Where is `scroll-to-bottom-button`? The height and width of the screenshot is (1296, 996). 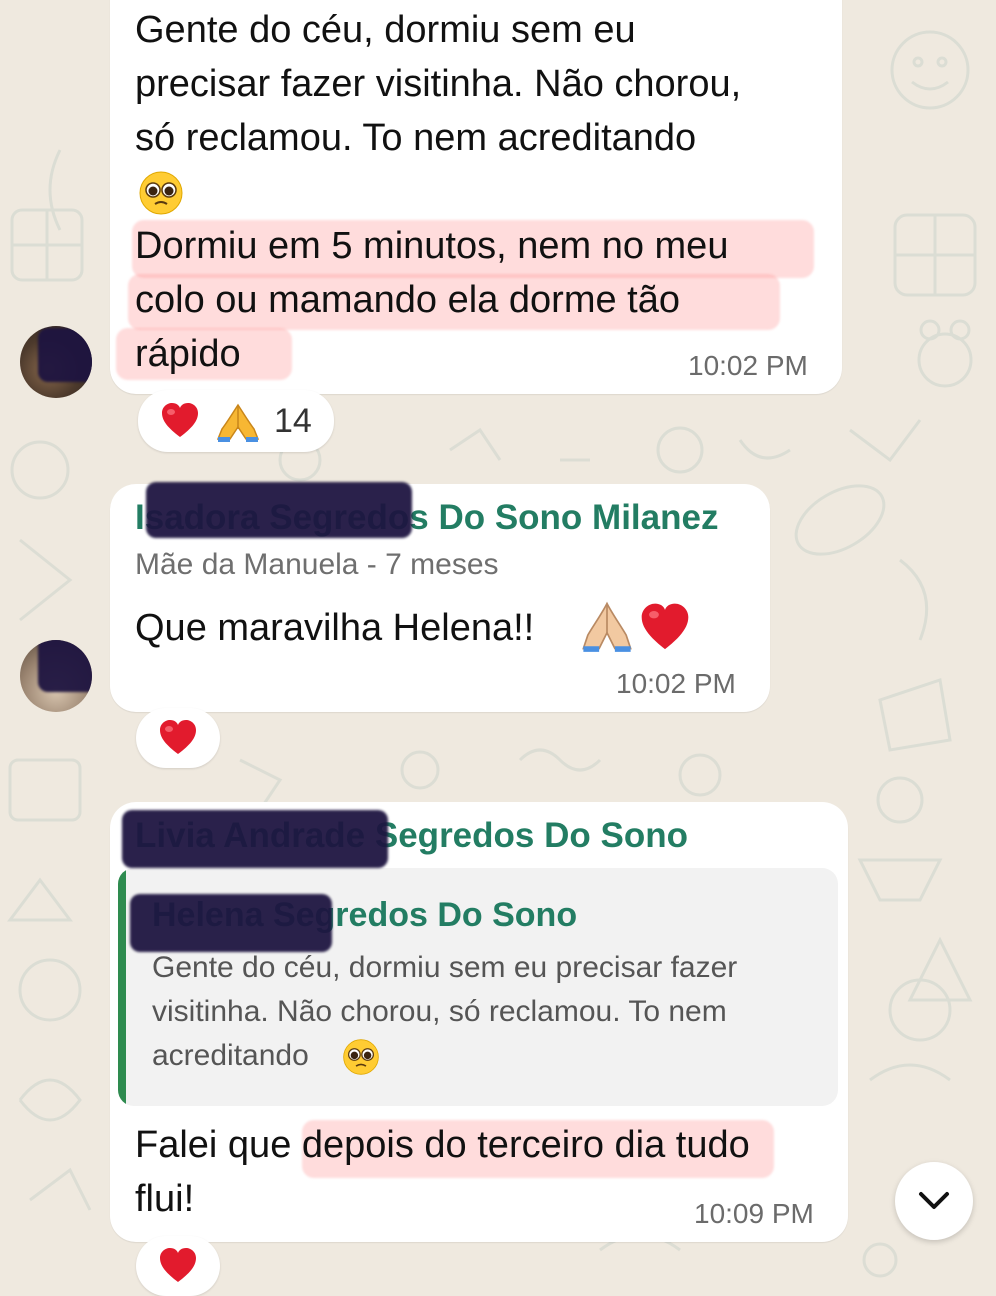
scroll-to-bottom-button is located at coordinates (934, 1201).